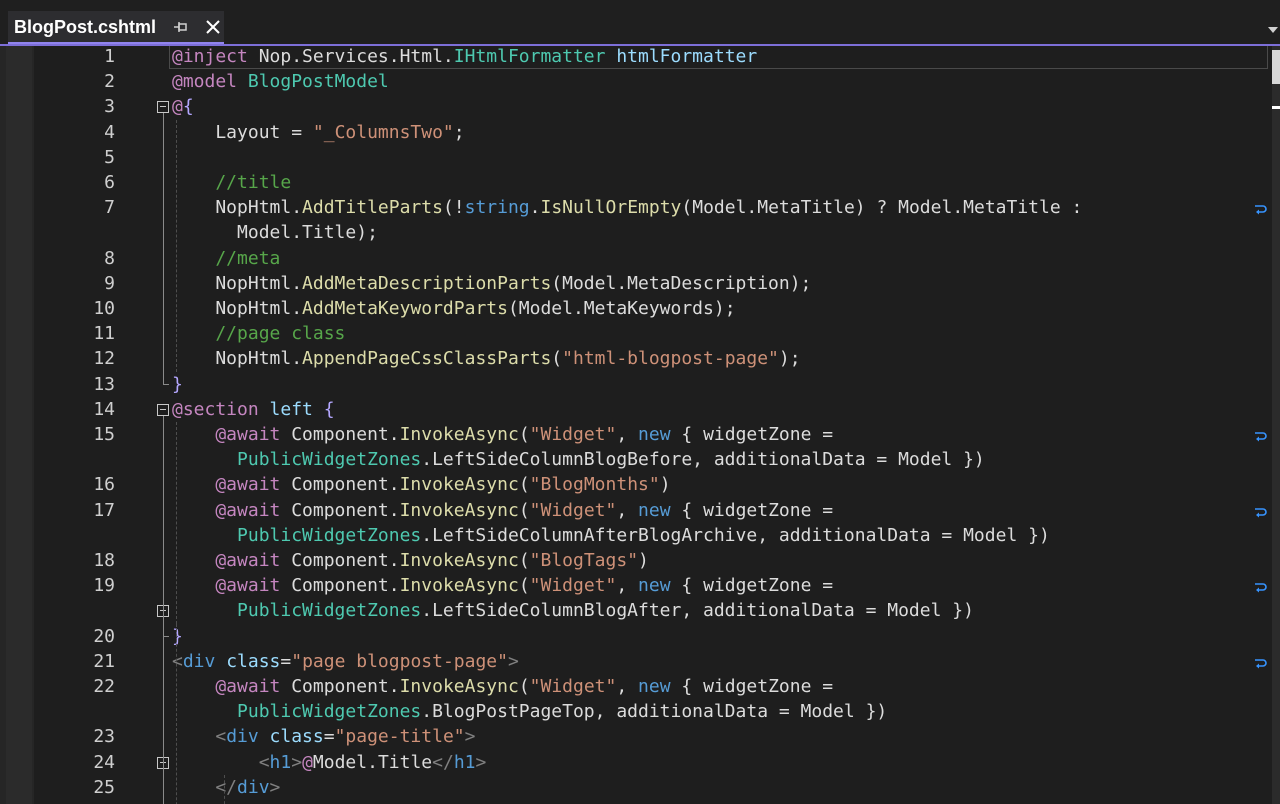  What do you see at coordinates (237, 359) in the screenshot?
I see `code-token: NopHtml.` at bounding box center [237, 359].